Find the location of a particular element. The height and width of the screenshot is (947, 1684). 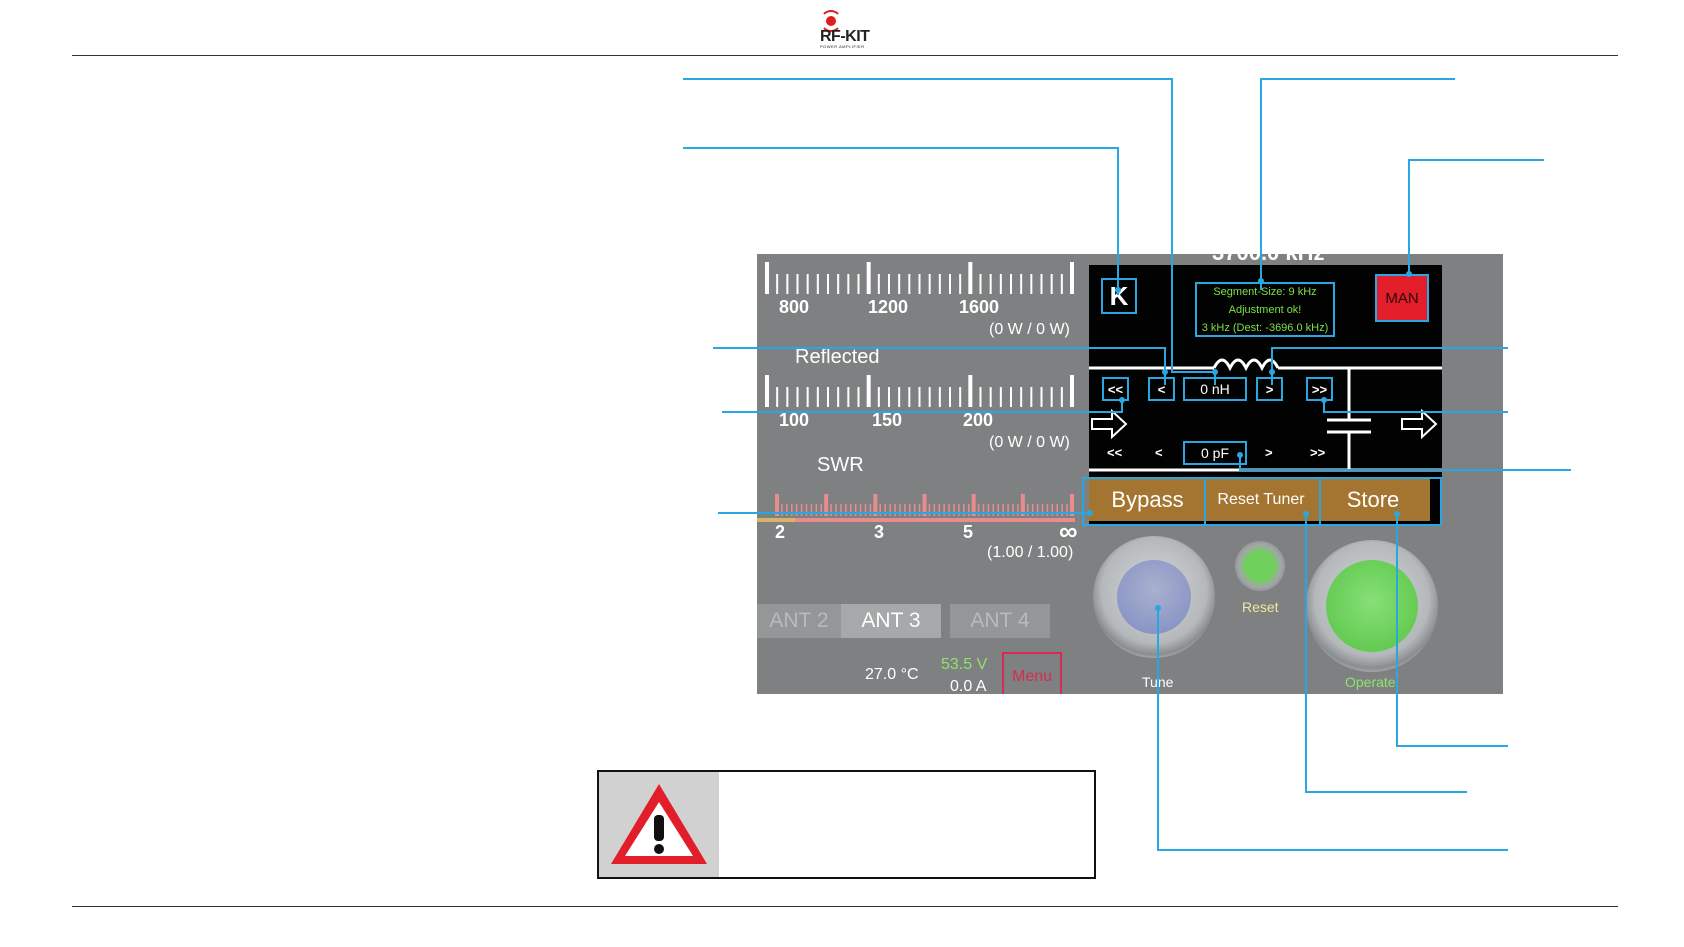

forward-power-reading: (0 W / 0 W) is located at coordinates (1029, 329).